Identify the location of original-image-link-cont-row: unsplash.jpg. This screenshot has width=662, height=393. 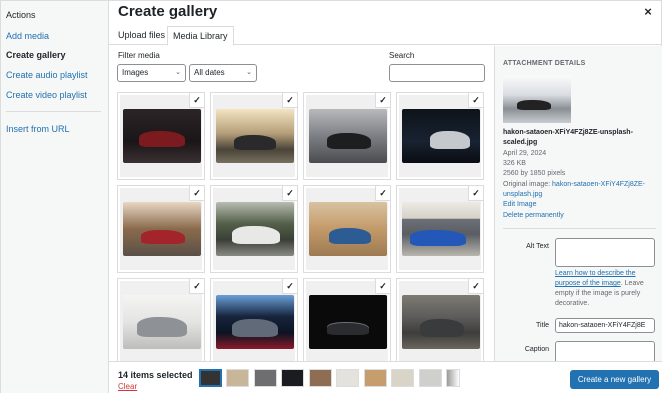
(522, 194).